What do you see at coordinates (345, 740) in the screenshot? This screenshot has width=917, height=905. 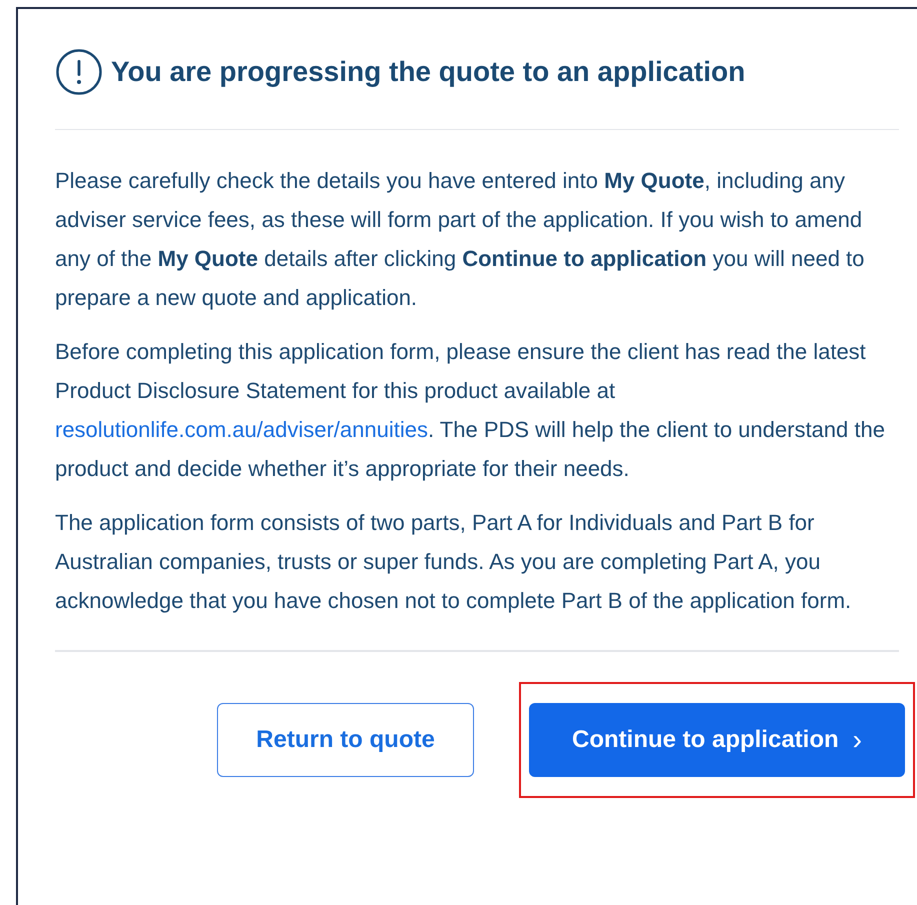 I see `return-button: Return to quote` at bounding box center [345, 740].